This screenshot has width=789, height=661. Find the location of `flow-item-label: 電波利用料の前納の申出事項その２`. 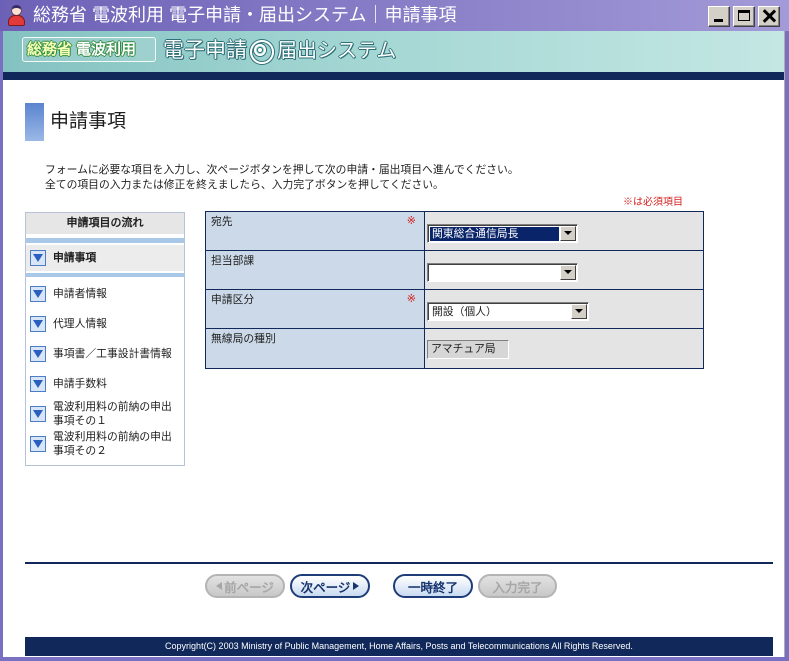

flow-item-label: 電波利用料の前納の申出事項その２ is located at coordinates (112, 444).